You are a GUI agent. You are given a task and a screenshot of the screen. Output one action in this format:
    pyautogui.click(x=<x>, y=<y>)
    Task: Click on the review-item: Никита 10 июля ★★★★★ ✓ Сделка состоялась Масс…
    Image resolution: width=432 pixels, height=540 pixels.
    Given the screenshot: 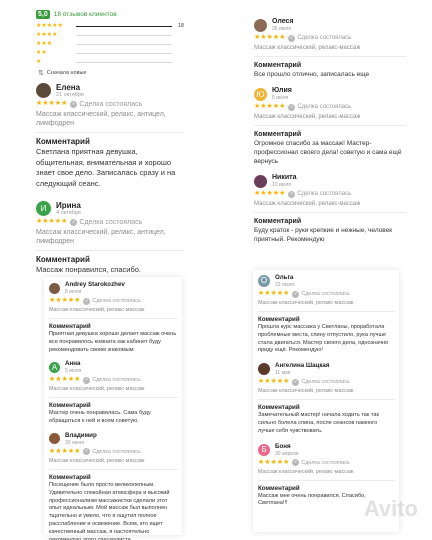 What is the action you would take?
    pyautogui.click(x=330, y=209)
    